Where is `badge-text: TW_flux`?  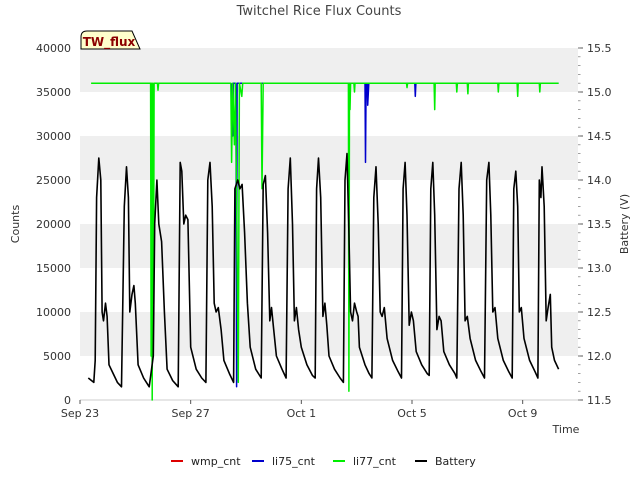
badge-text: TW_flux is located at coordinates (109, 42).